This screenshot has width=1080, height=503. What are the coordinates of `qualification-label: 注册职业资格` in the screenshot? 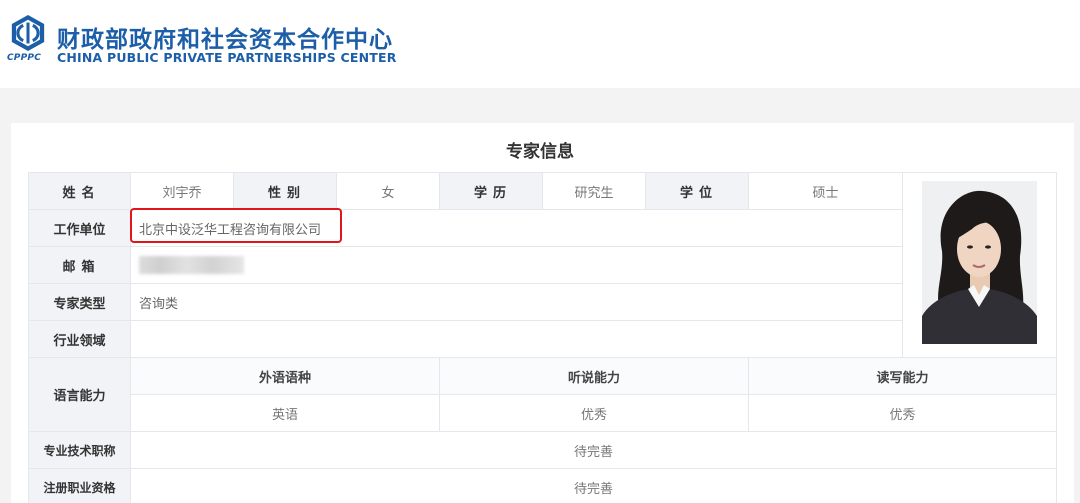 It's located at (79, 485).